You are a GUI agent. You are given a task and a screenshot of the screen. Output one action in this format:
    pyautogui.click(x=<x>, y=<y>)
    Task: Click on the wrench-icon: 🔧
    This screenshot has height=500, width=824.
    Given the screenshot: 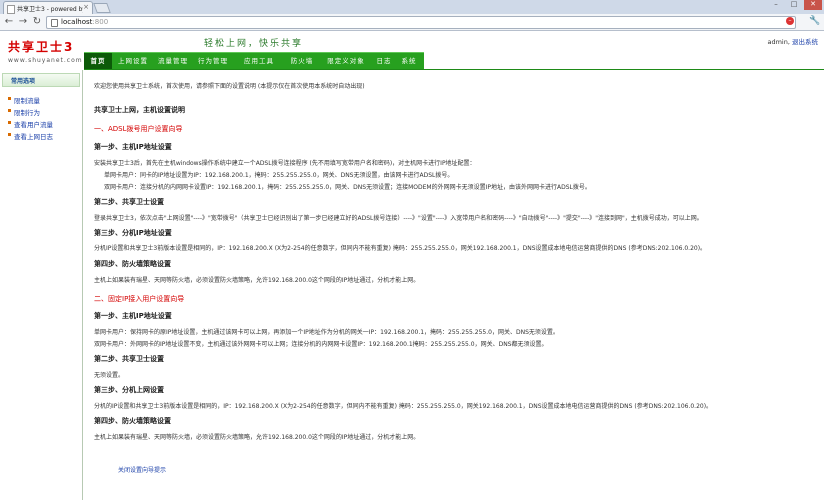 What is the action you would take?
    pyautogui.click(x=814, y=21)
    